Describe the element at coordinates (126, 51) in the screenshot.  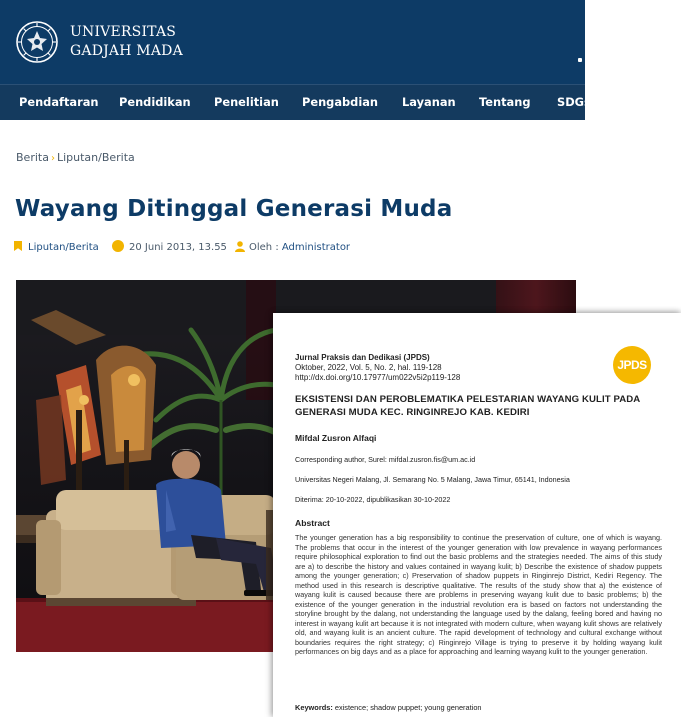
I see `brand-line-2: GADJAH MADA` at that location.